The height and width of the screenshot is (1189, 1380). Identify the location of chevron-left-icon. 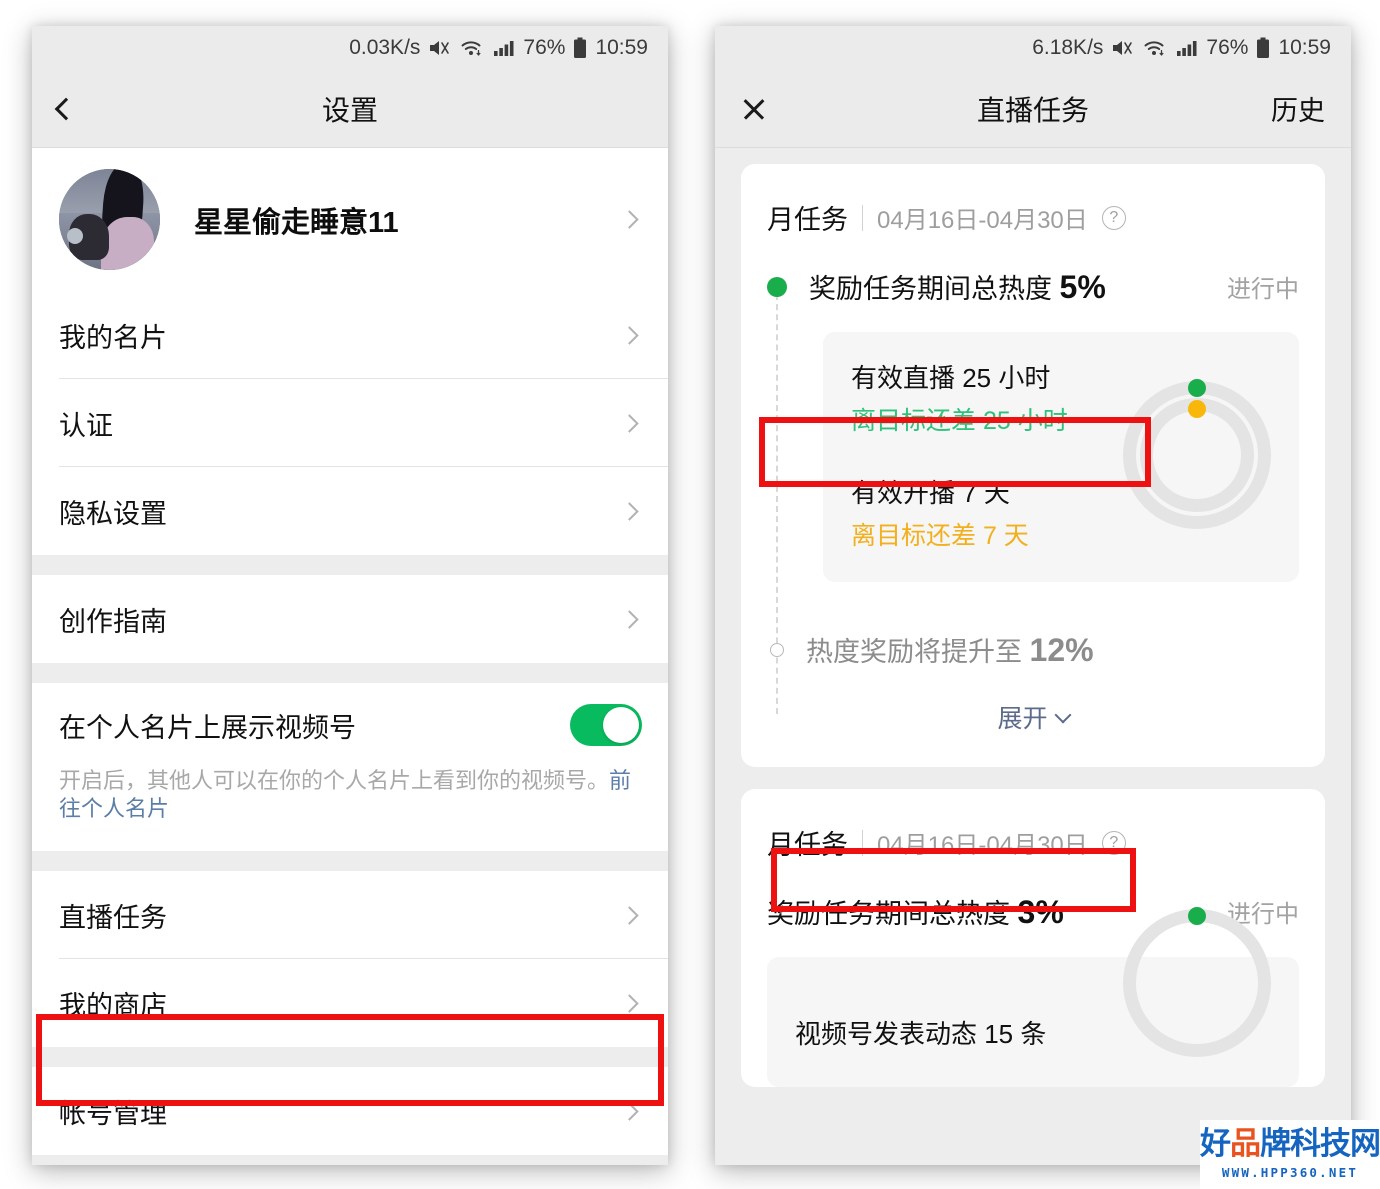
(66, 108).